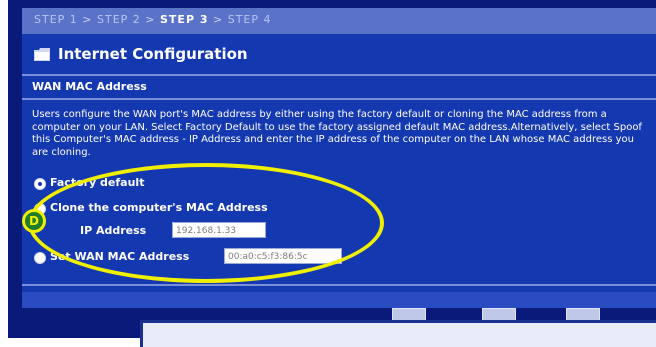  Describe the element at coordinates (40, 184) in the screenshot. I see `factory-default-radio` at that location.